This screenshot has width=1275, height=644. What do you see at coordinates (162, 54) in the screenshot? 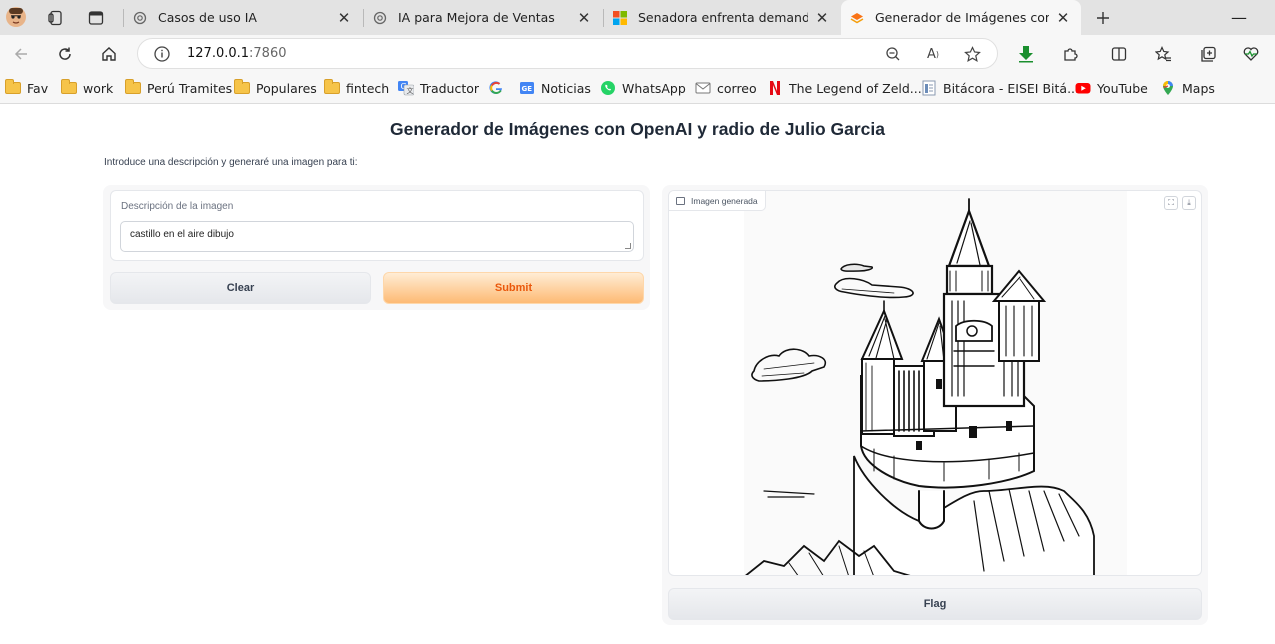
I see `site-info-icon` at bounding box center [162, 54].